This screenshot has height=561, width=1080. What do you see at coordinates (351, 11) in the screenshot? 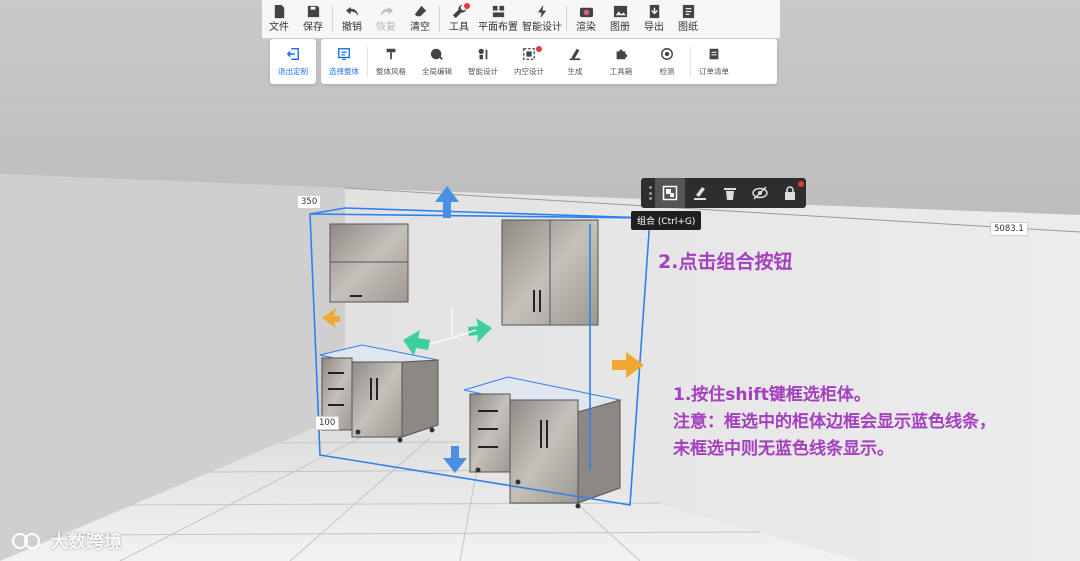
I see `undo-icon` at bounding box center [351, 11].